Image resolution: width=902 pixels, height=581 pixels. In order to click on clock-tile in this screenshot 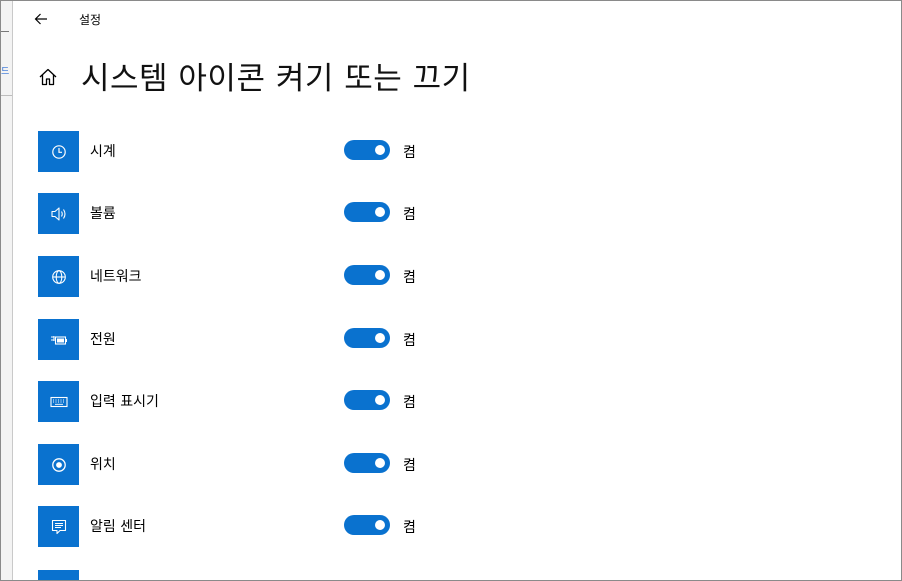, I will do `click(58, 151)`.